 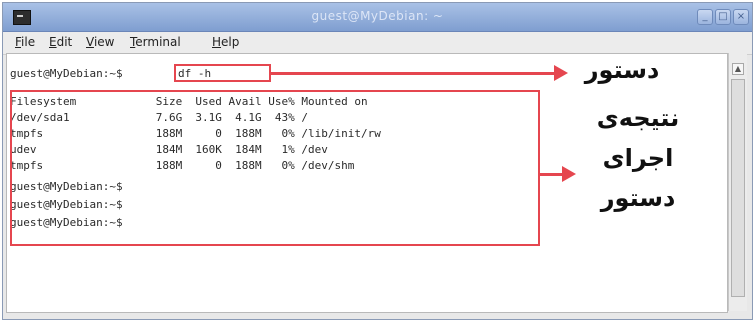 I want to click on result-label-line: اجرای, so click(x=638, y=158).